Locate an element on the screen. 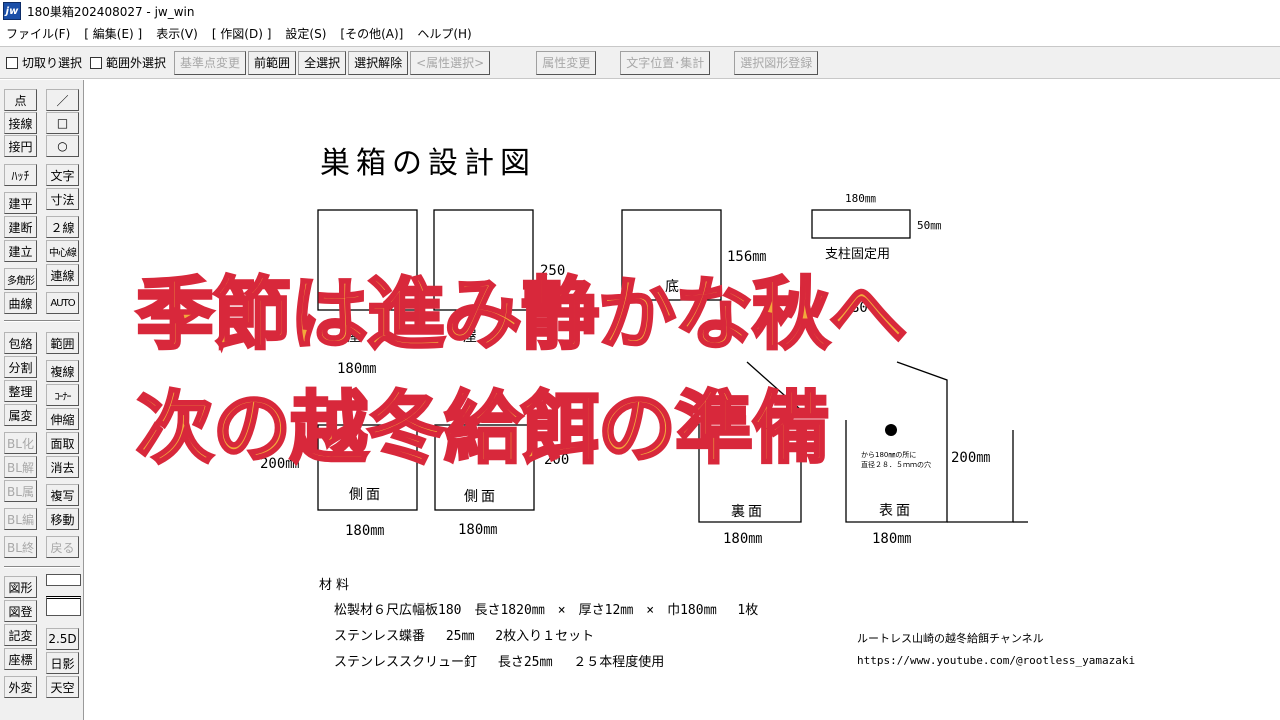 The image size is (1280, 720). back-label: 裏面 is located at coordinates (748, 512).